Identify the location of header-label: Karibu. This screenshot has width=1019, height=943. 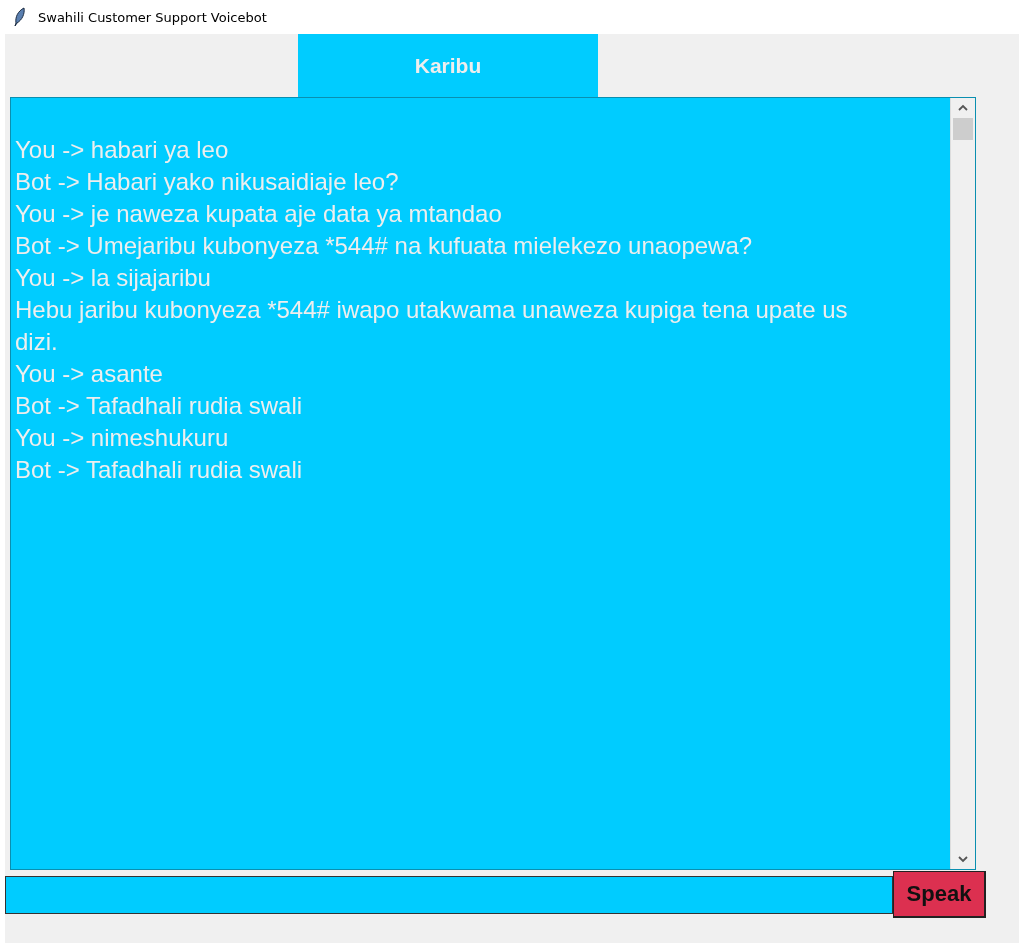
(448, 65).